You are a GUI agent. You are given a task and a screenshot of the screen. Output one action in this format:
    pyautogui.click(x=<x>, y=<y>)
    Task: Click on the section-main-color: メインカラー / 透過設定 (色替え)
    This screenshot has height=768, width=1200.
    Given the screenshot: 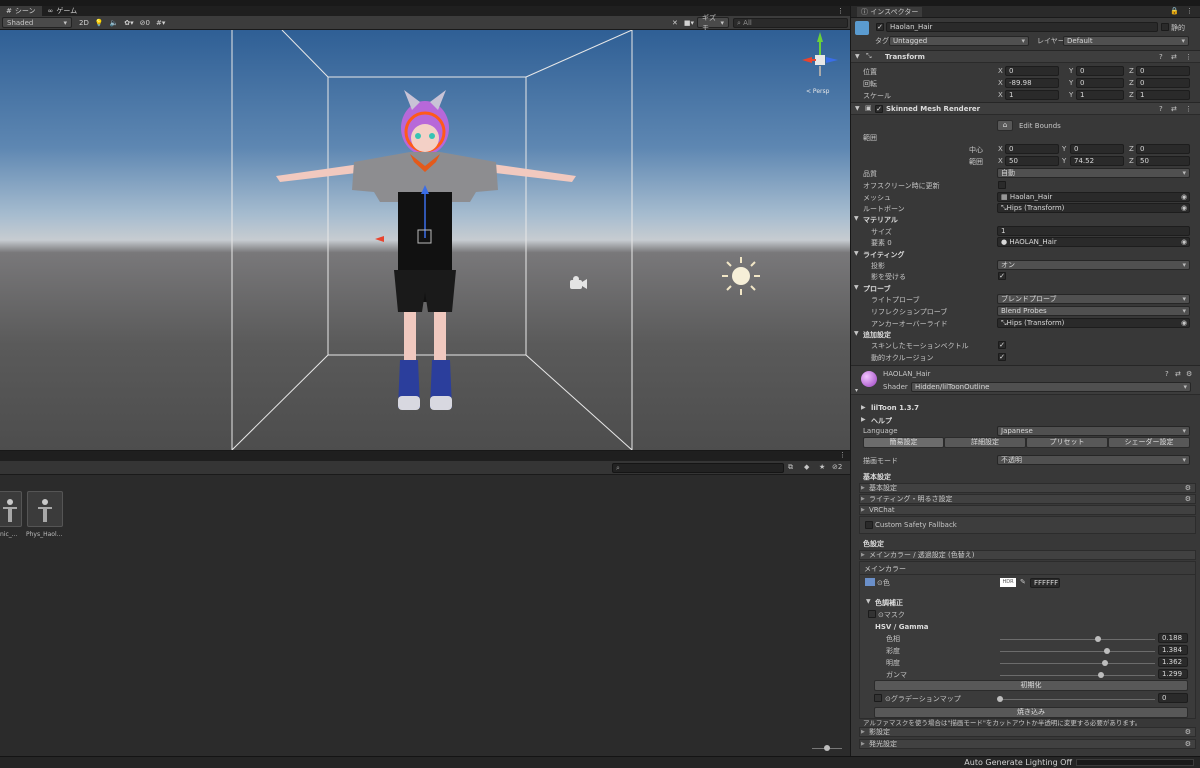 What is the action you would take?
    pyautogui.click(x=1027, y=555)
    